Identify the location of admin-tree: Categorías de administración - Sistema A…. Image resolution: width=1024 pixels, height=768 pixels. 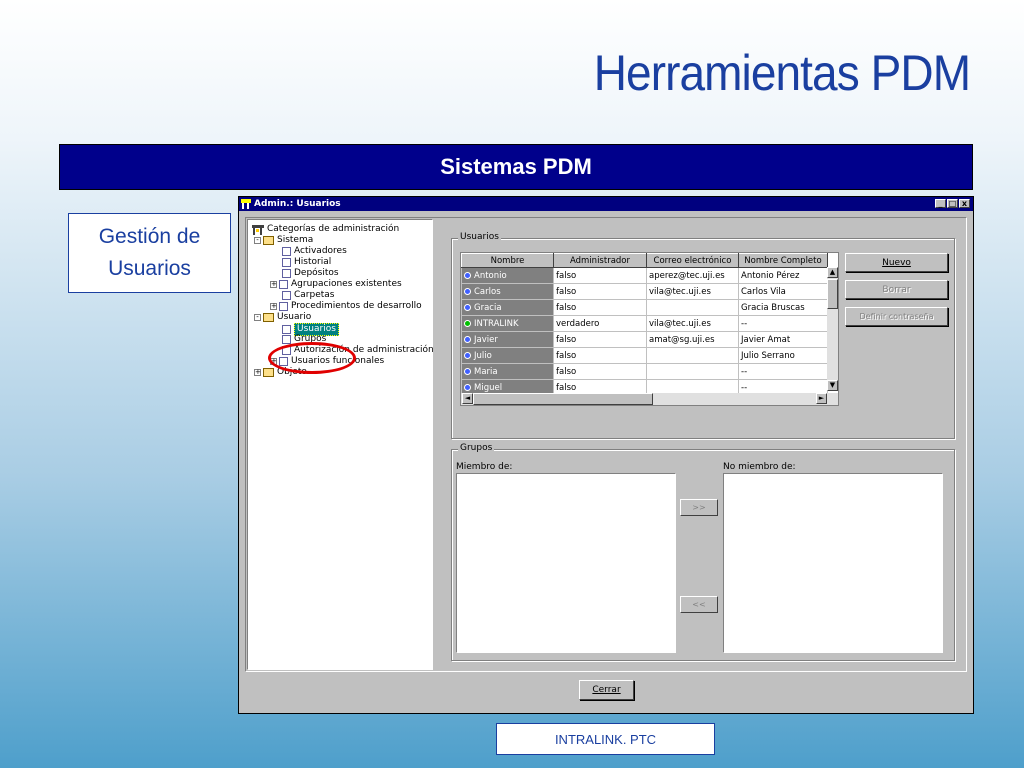
(340, 444).